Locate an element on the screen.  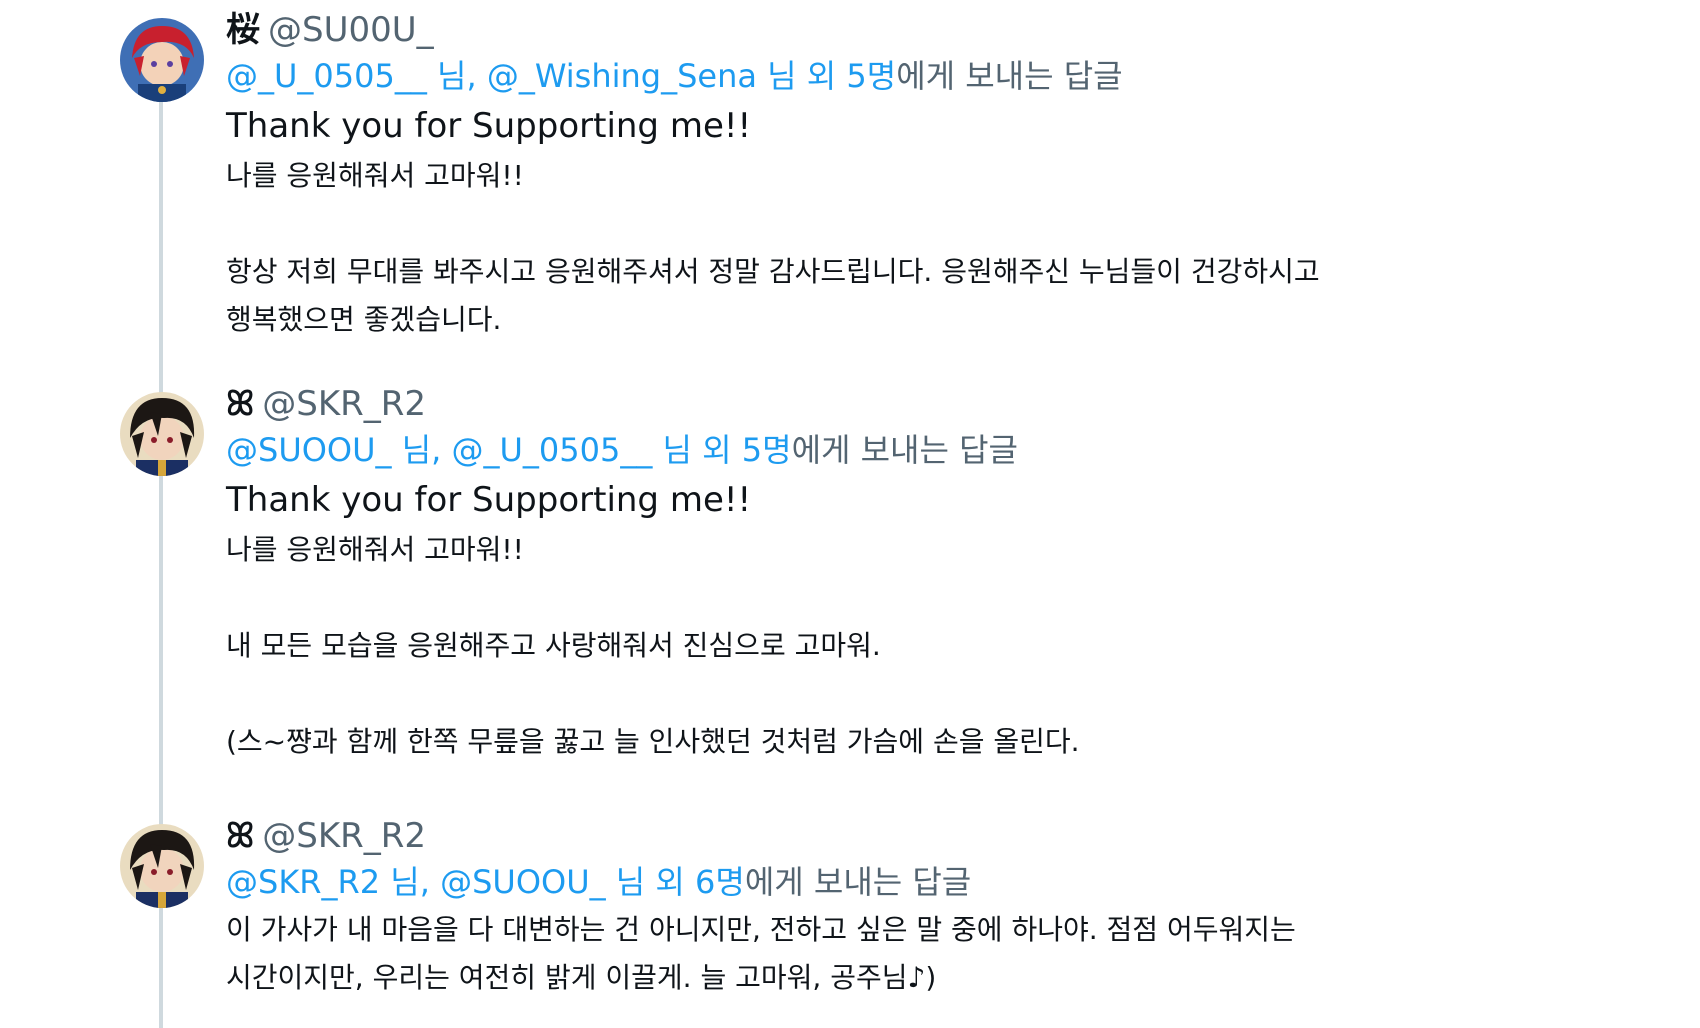
tweet-text-body: 내 모든 모습을 응원해주고 사랑해줘서 진심으로 고마워. is located at coordinates (553, 645).